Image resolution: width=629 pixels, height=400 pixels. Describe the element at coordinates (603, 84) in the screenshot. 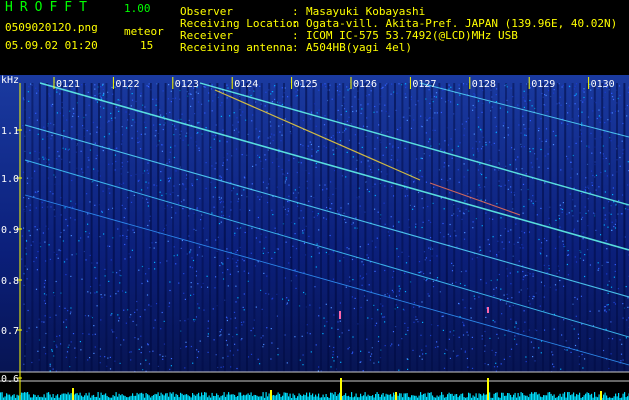

I see `time-label: 0130` at that location.